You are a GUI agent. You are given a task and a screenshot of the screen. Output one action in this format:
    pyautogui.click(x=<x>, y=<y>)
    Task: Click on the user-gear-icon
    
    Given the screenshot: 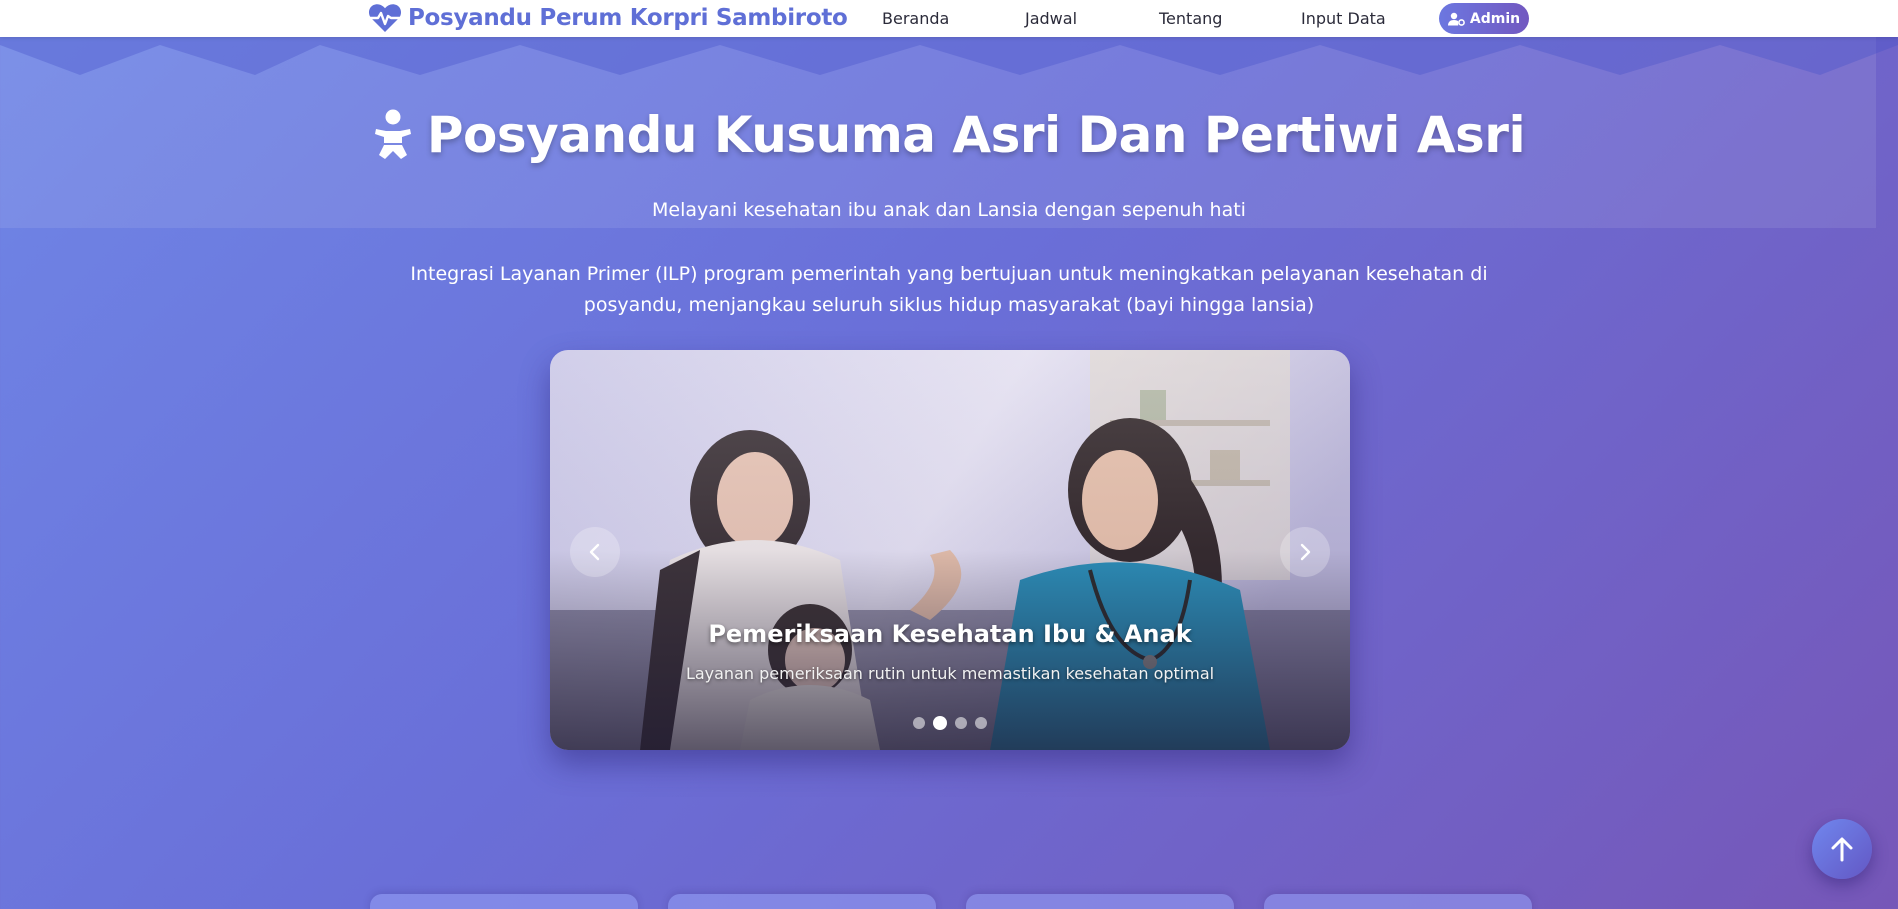 What is the action you would take?
    pyautogui.click(x=1456, y=19)
    